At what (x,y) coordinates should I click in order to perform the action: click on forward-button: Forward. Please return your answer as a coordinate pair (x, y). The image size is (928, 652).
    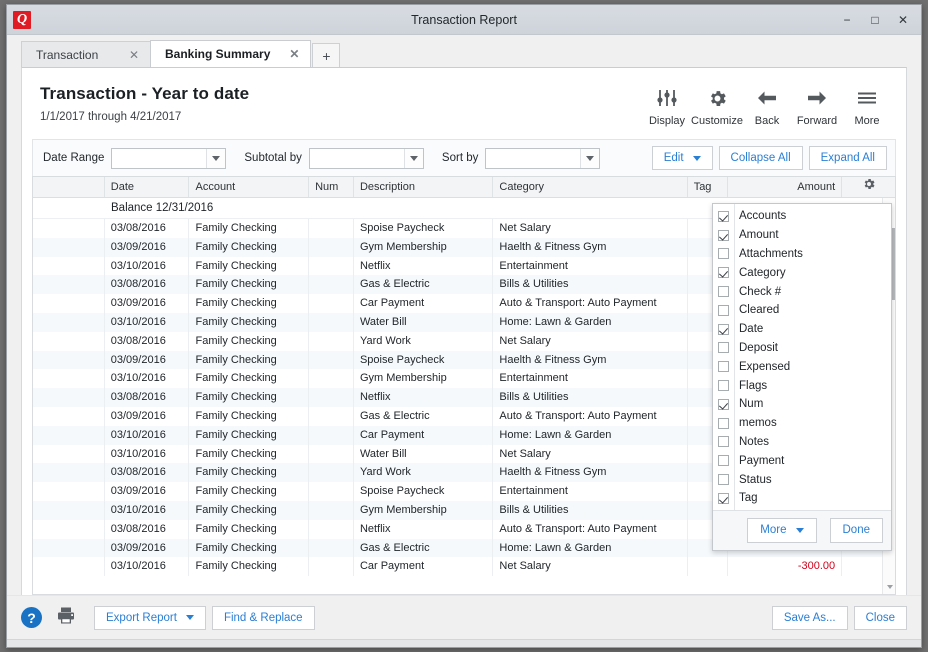
    Looking at the image, I should click on (817, 106).